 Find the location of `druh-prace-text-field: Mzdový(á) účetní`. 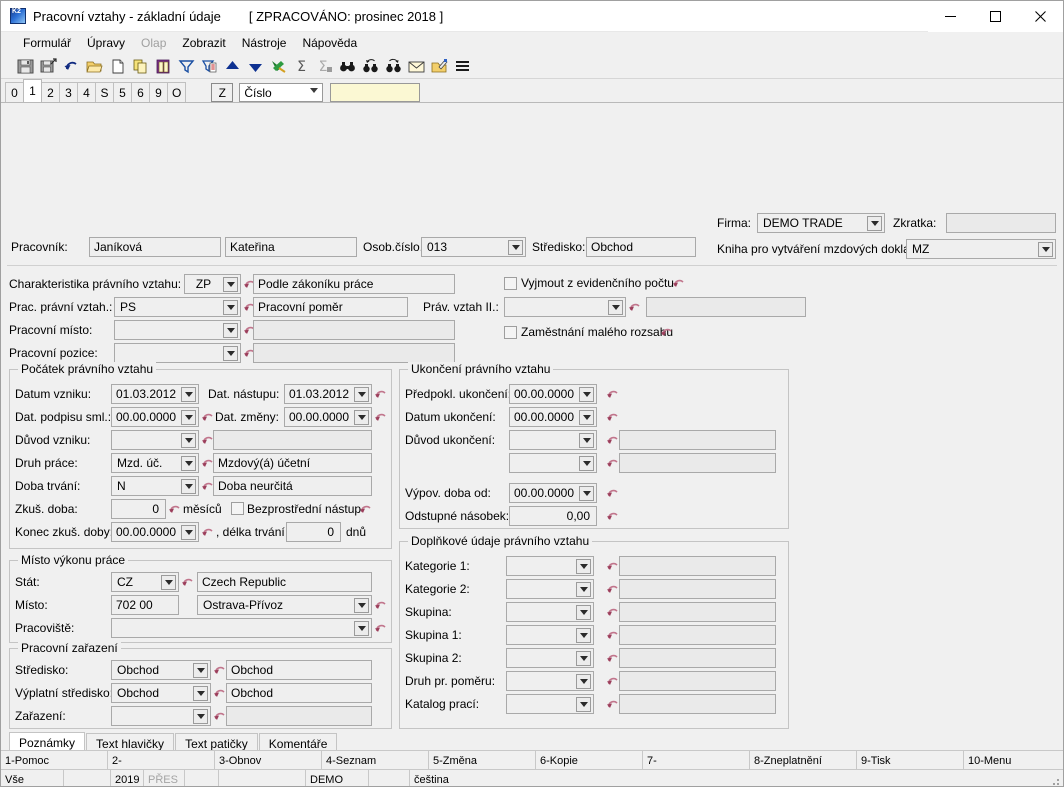

druh-prace-text-field: Mzdový(á) účetní is located at coordinates (292, 463).